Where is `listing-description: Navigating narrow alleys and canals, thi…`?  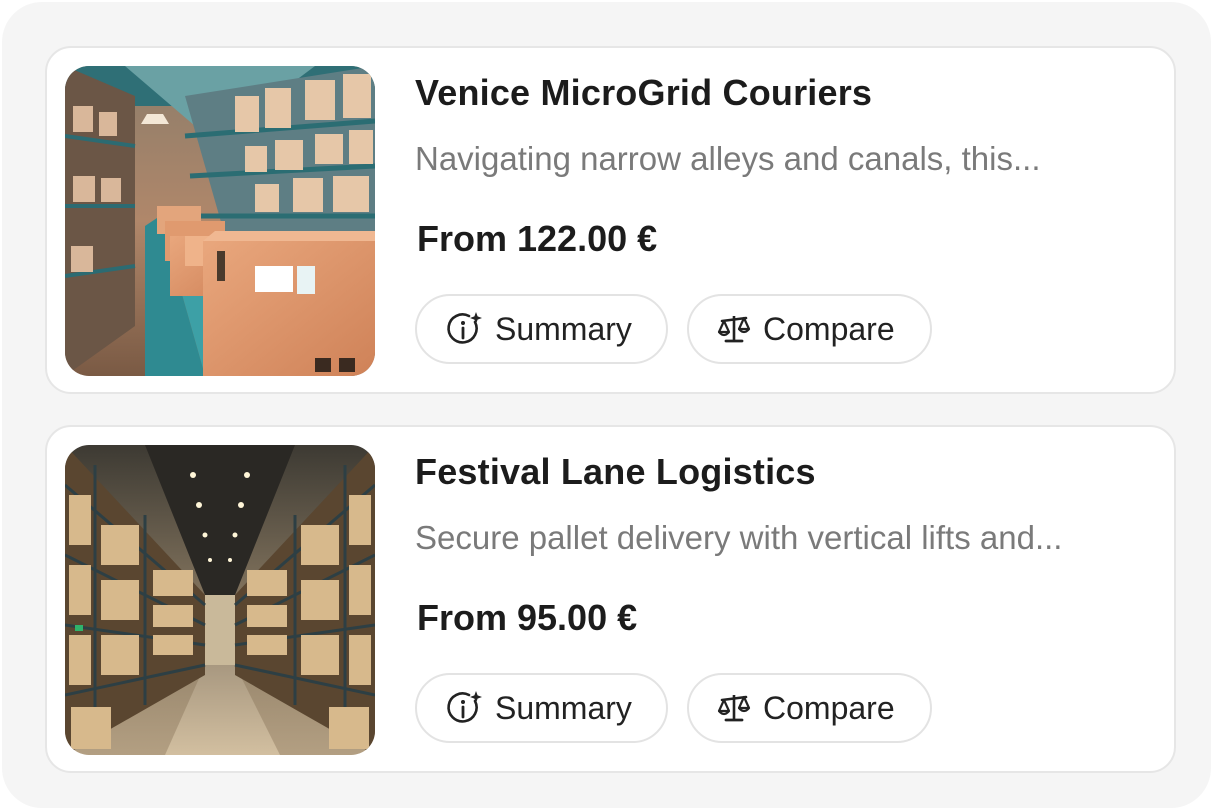
listing-description: Navigating narrow alleys and canals, thi… is located at coordinates (728, 158).